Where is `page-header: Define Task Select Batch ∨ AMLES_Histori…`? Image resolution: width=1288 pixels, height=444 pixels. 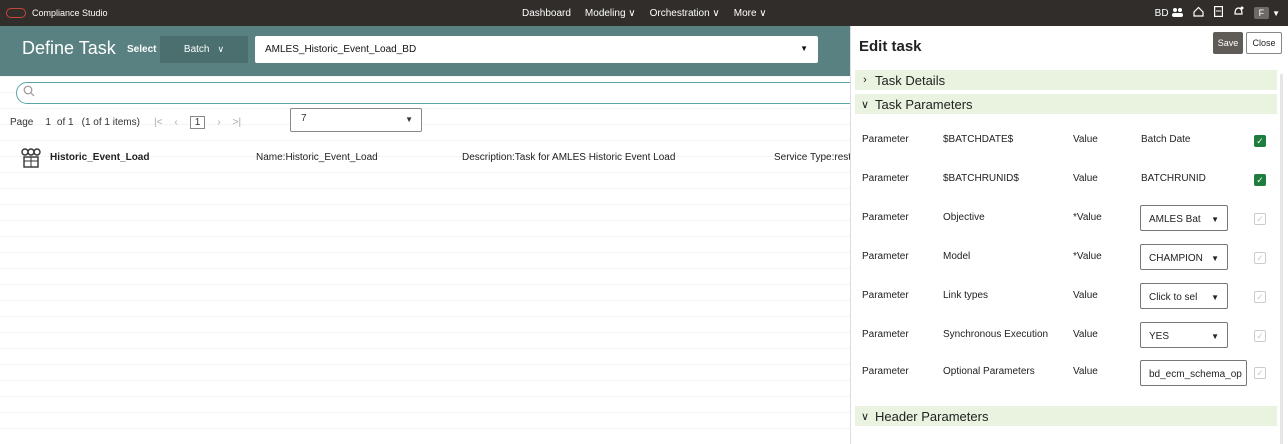 page-header: Define Task Select Batch ∨ AMLES_Histori… is located at coordinates (425, 51).